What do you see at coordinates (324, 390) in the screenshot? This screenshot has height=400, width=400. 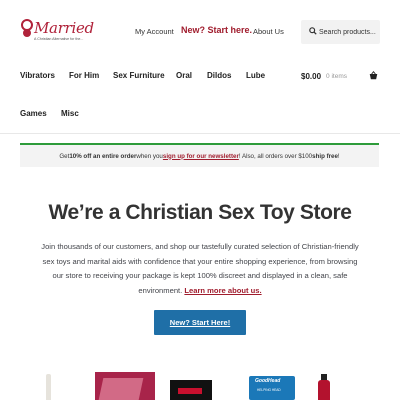 I see `bottle-body` at bounding box center [324, 390].